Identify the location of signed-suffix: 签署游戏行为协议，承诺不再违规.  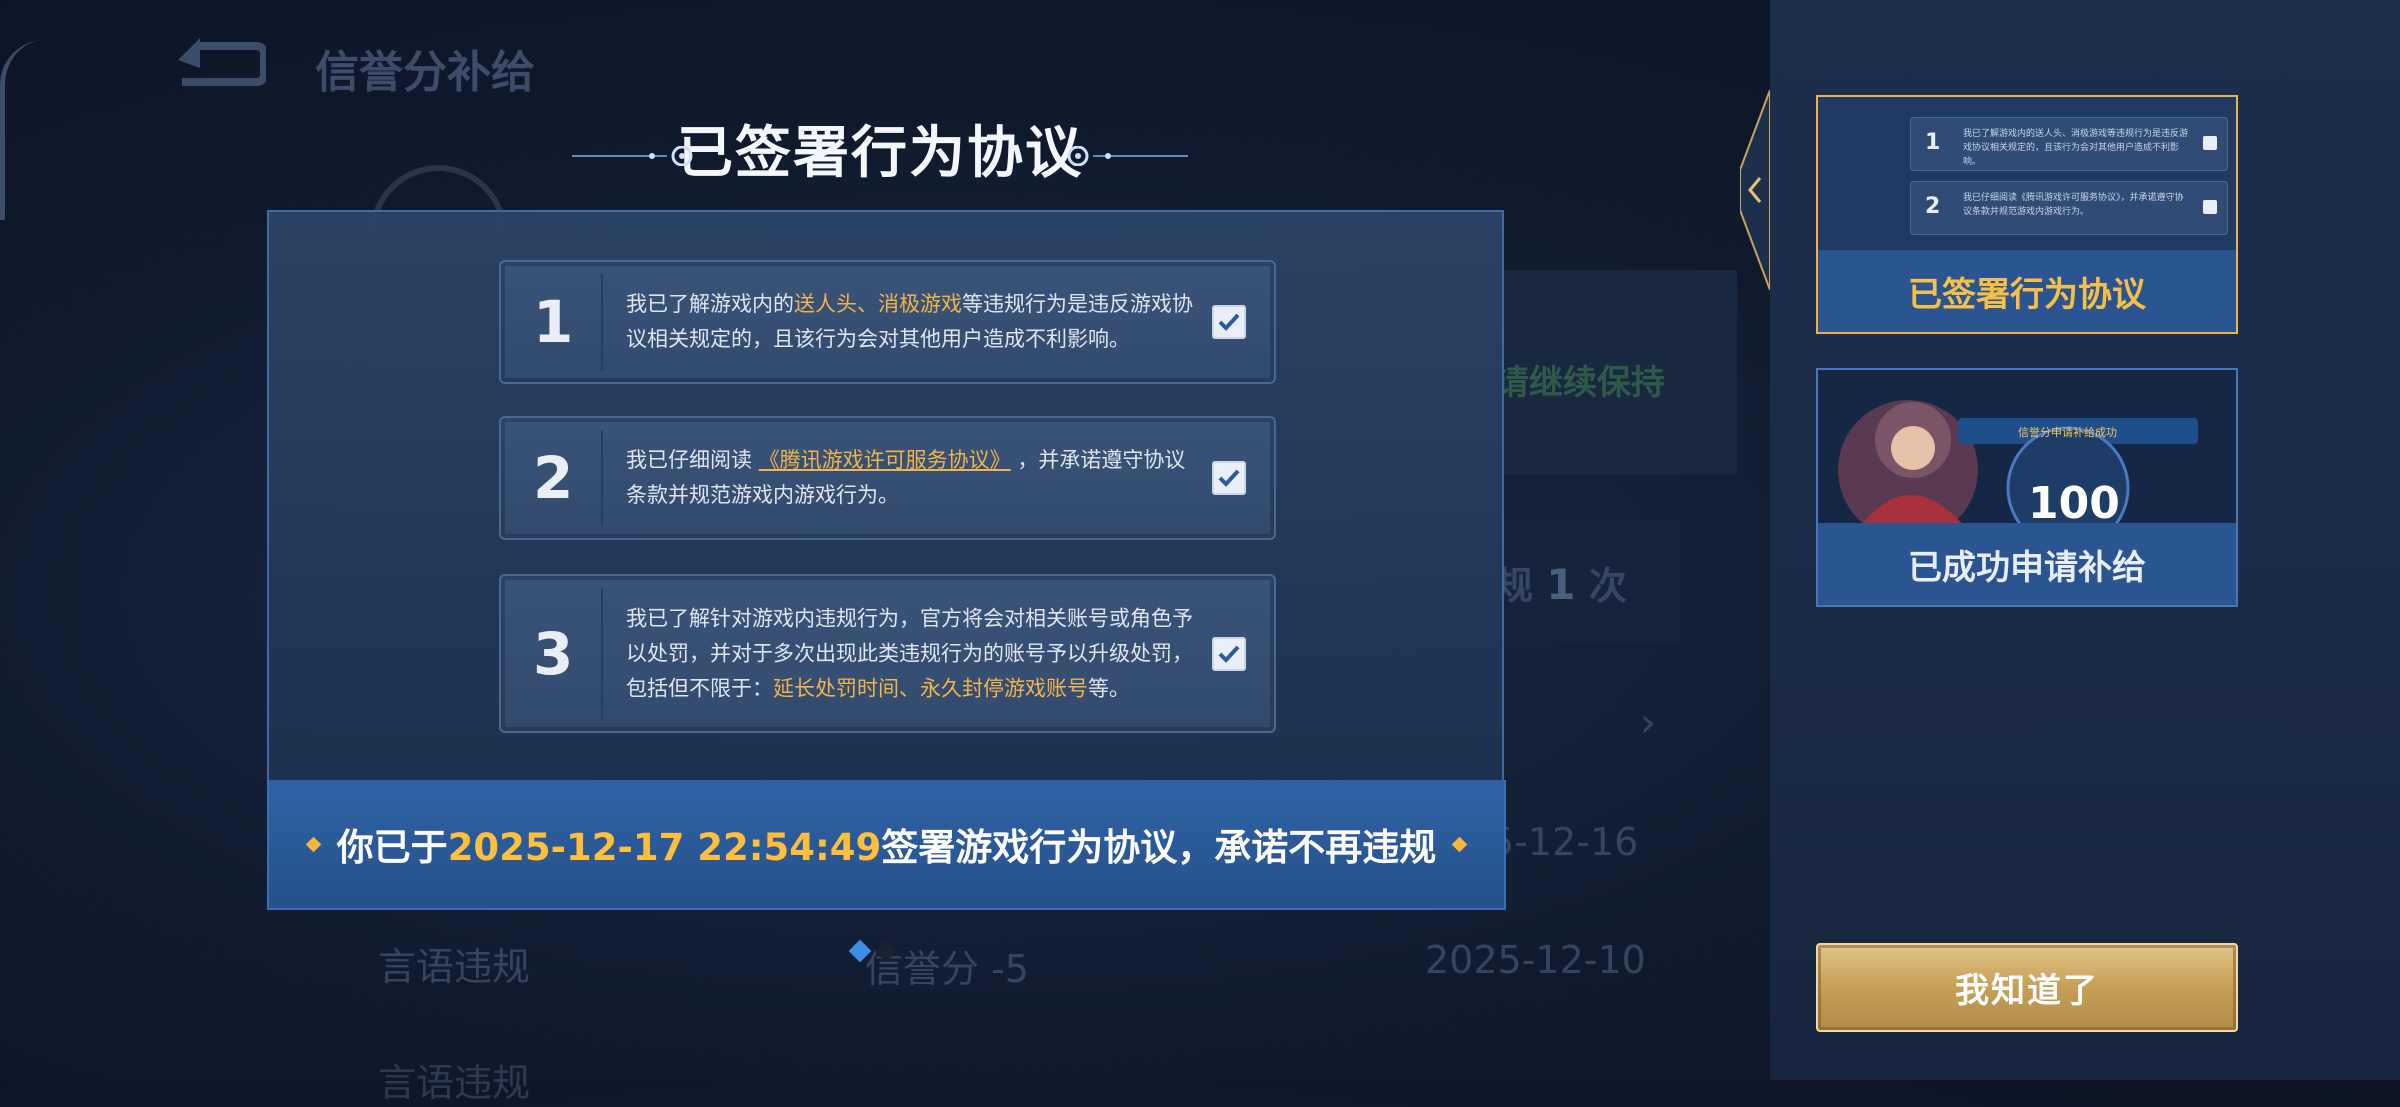
(1159, 847).